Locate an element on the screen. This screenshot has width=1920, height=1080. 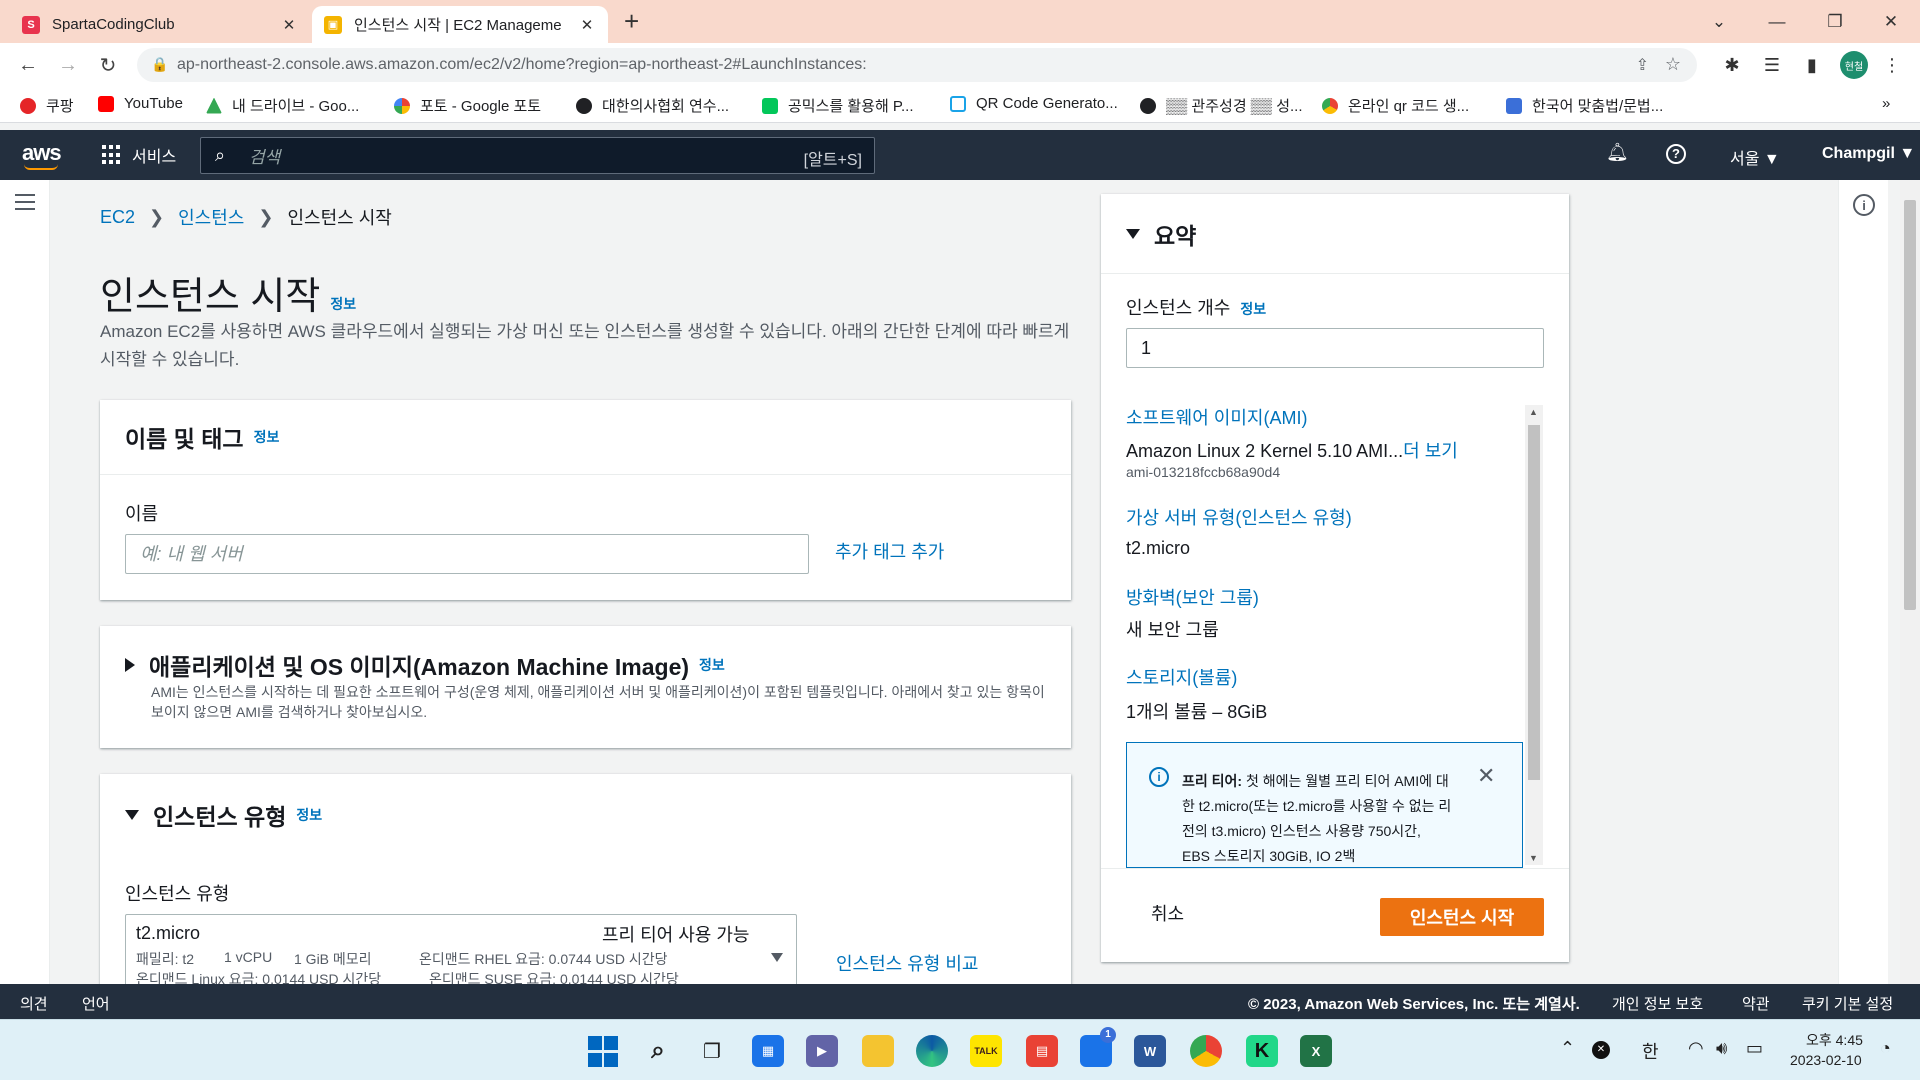
vscode-like-icon: K is located at coordinates (1262, 1051).